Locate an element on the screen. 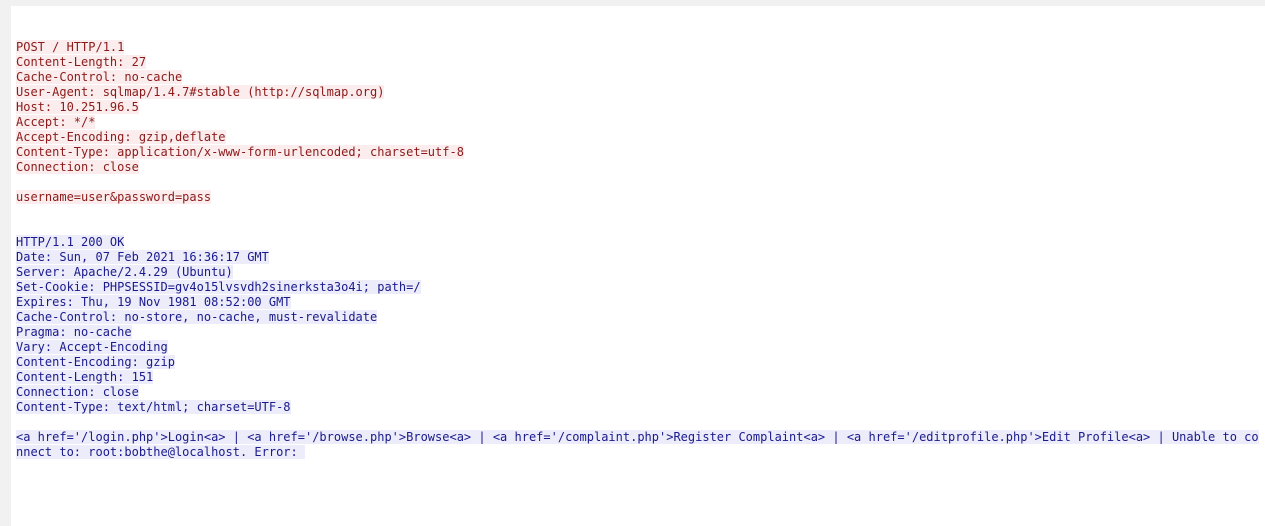 This screenshot has width=1265, height=526. response-line-text: HTTP/1.1 200 OK is located at coordinates (70, 242).